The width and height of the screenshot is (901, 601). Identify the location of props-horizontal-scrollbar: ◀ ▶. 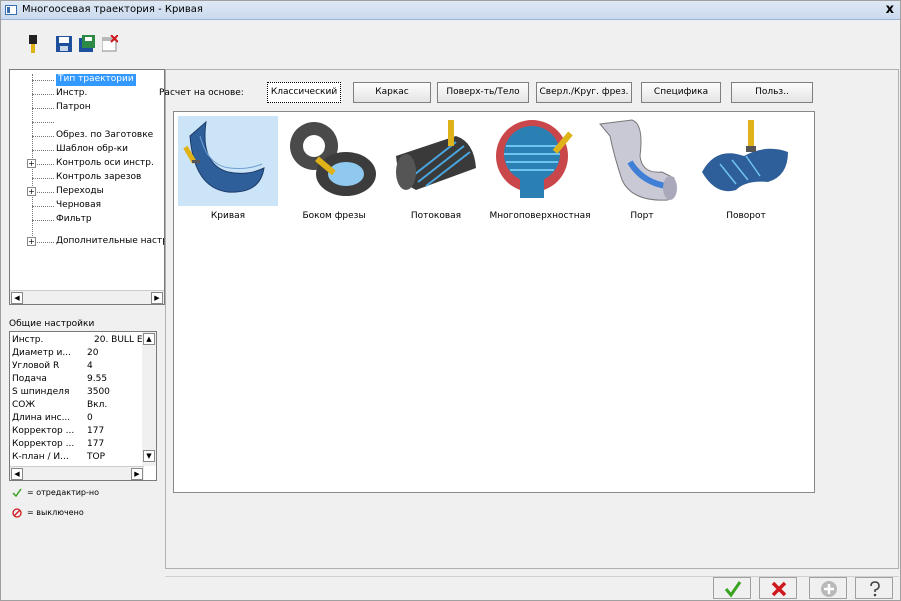
(77, 473).